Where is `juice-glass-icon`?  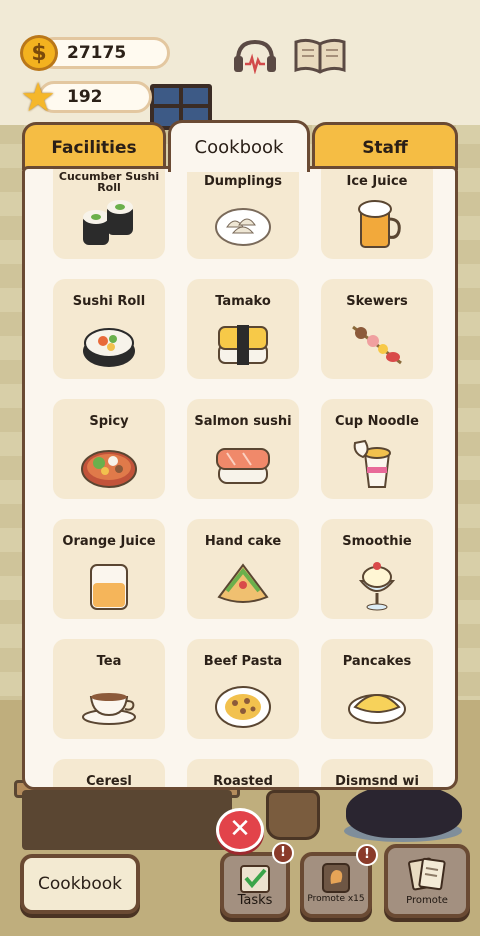 juice-glass-icon is located at coordinates (109, 584).